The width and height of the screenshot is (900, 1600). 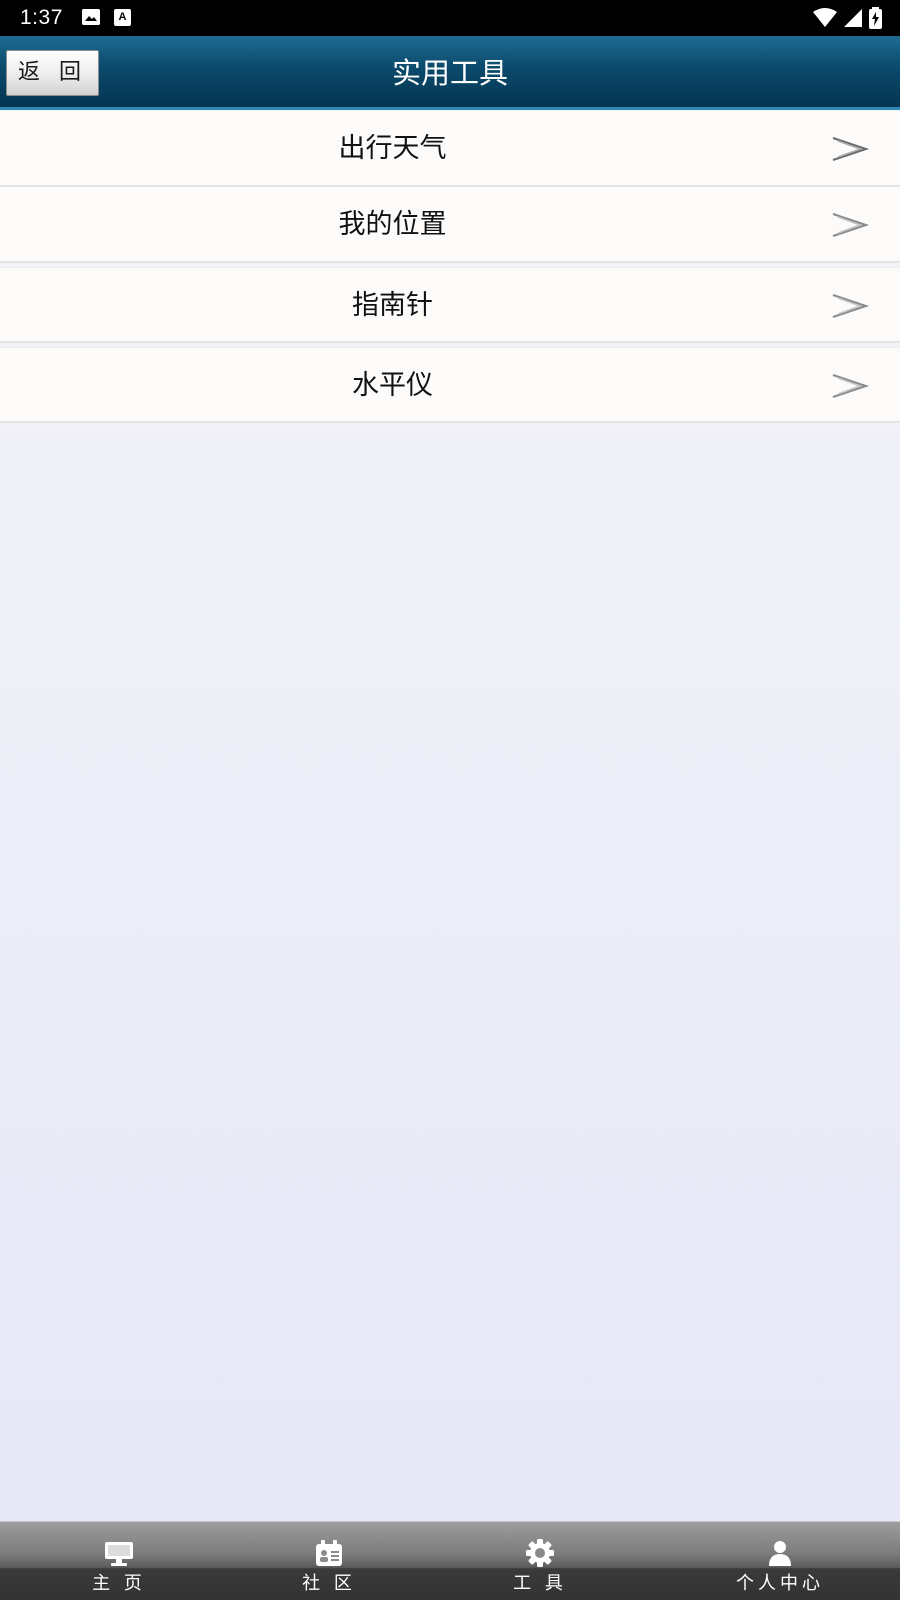 I want to click on bottom-tab-bar: 主 页 社 区 工 具 个人中心, so click(x=450, y=1560).